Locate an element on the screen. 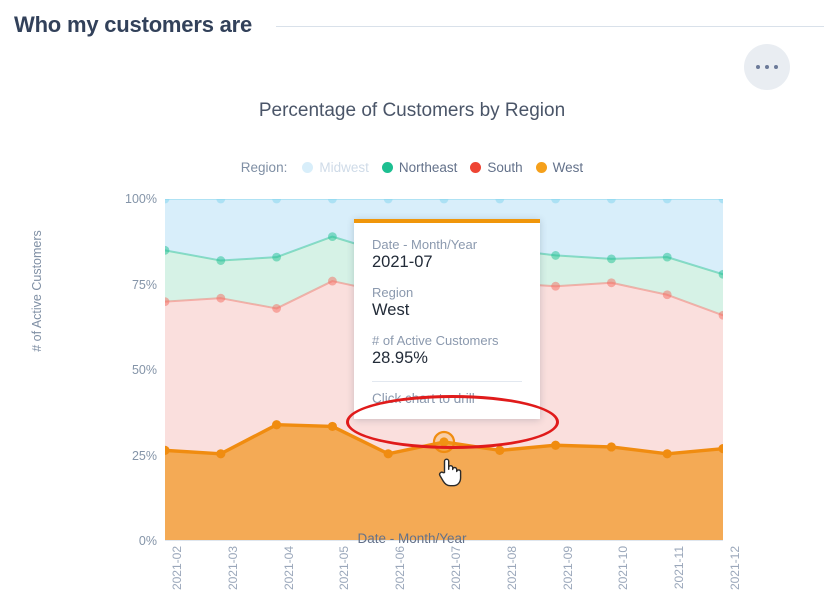 This screenshot has height=612, width=824. legend-swatch-west is located at coordinates (541, 167).